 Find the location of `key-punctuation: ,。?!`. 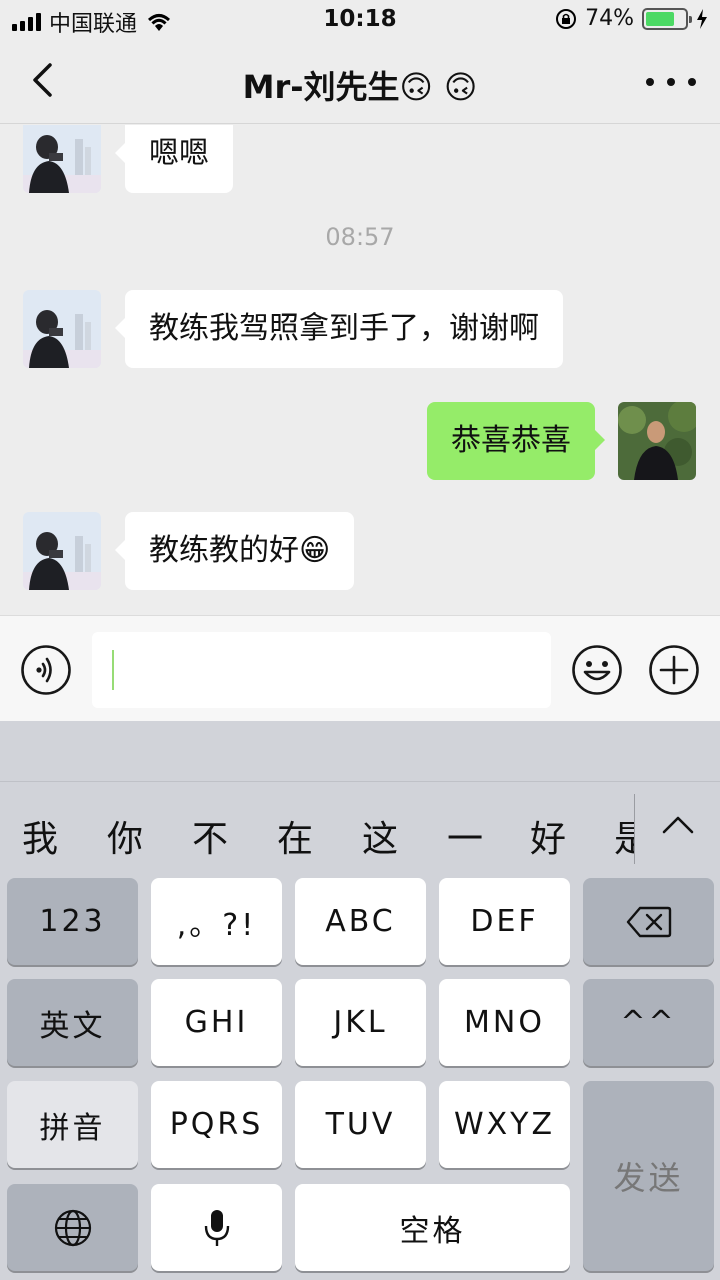

key-punctuation: ,。?! is located at coordinates (216, 921).